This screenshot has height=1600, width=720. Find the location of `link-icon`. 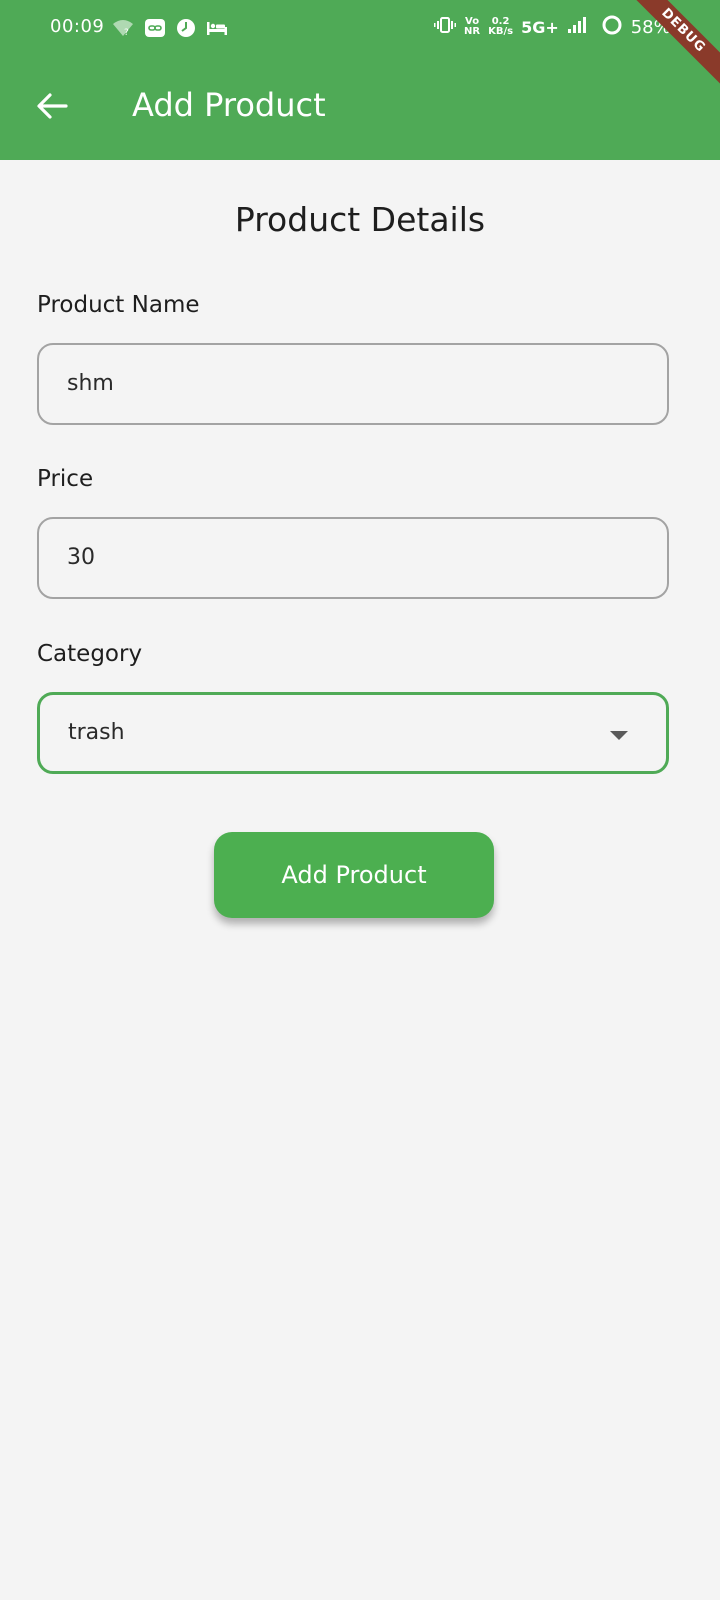

link-icon is located at coordinates (155, 30).